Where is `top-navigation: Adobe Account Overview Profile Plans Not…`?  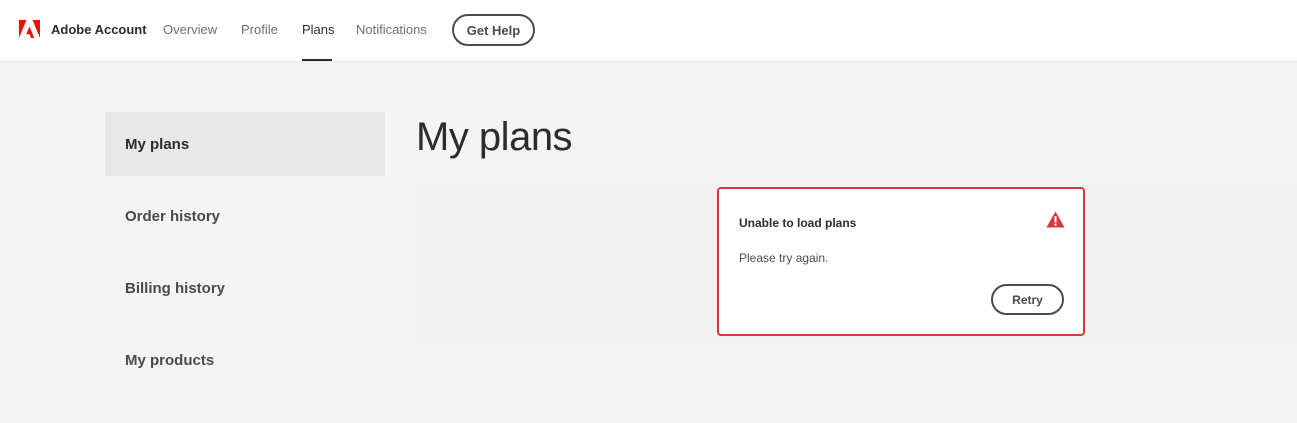 top-navigation: Adobe Account Overview Profile Plans Not… is located at coordinates (648, 31).